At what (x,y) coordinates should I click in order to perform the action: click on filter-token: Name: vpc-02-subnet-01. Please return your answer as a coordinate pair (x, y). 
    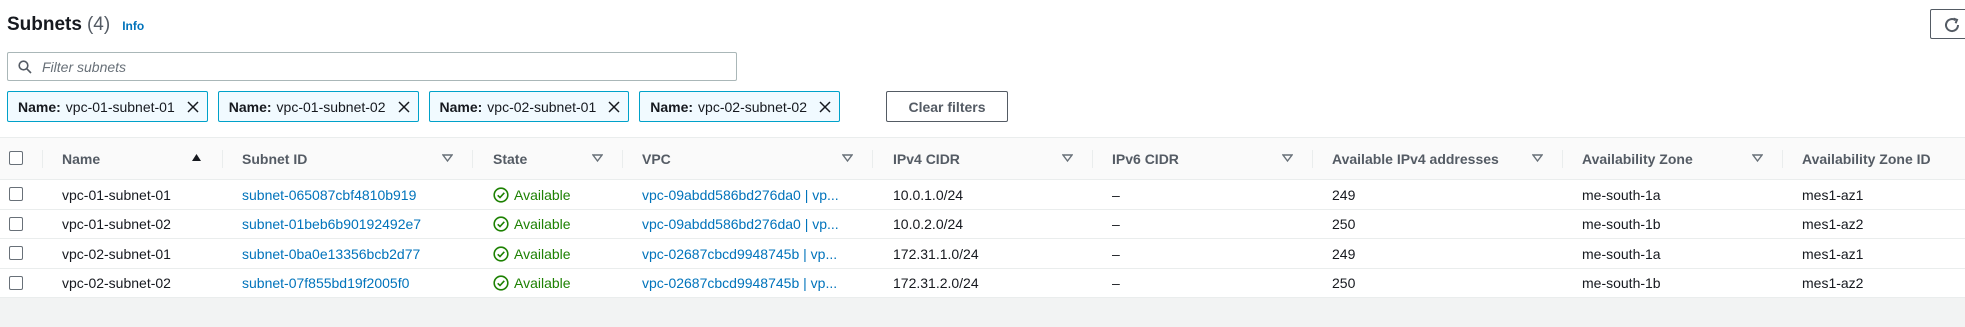
    Looking at the image, I should click on (529, 106).